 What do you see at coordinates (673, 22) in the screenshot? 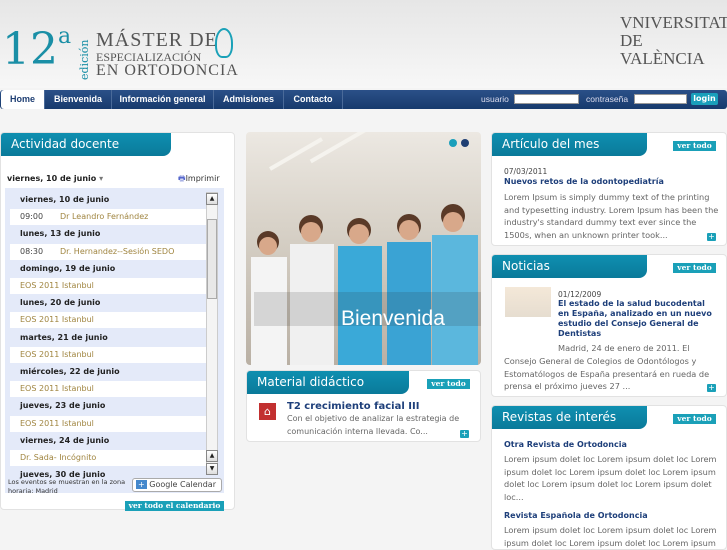
I see `university-line1: VNIVERSITAT` at bounding box center [673, 22].